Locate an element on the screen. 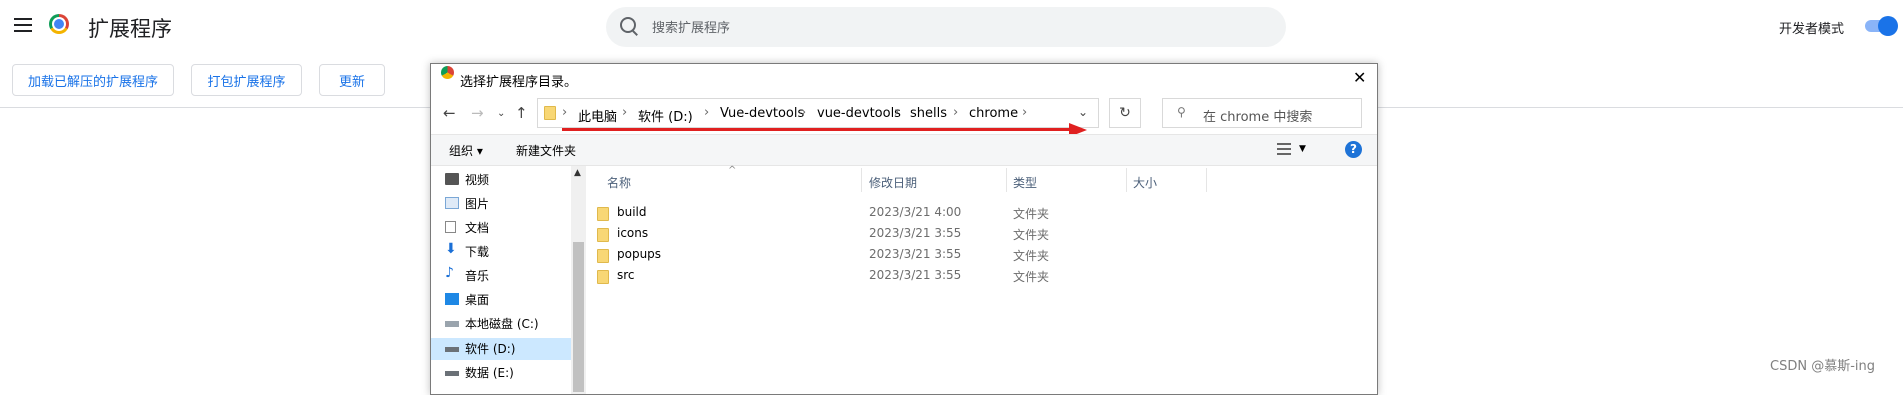  folder-search-input: ⚲ 在 chrome 中搜索 is located at coordinates (1262, 113).